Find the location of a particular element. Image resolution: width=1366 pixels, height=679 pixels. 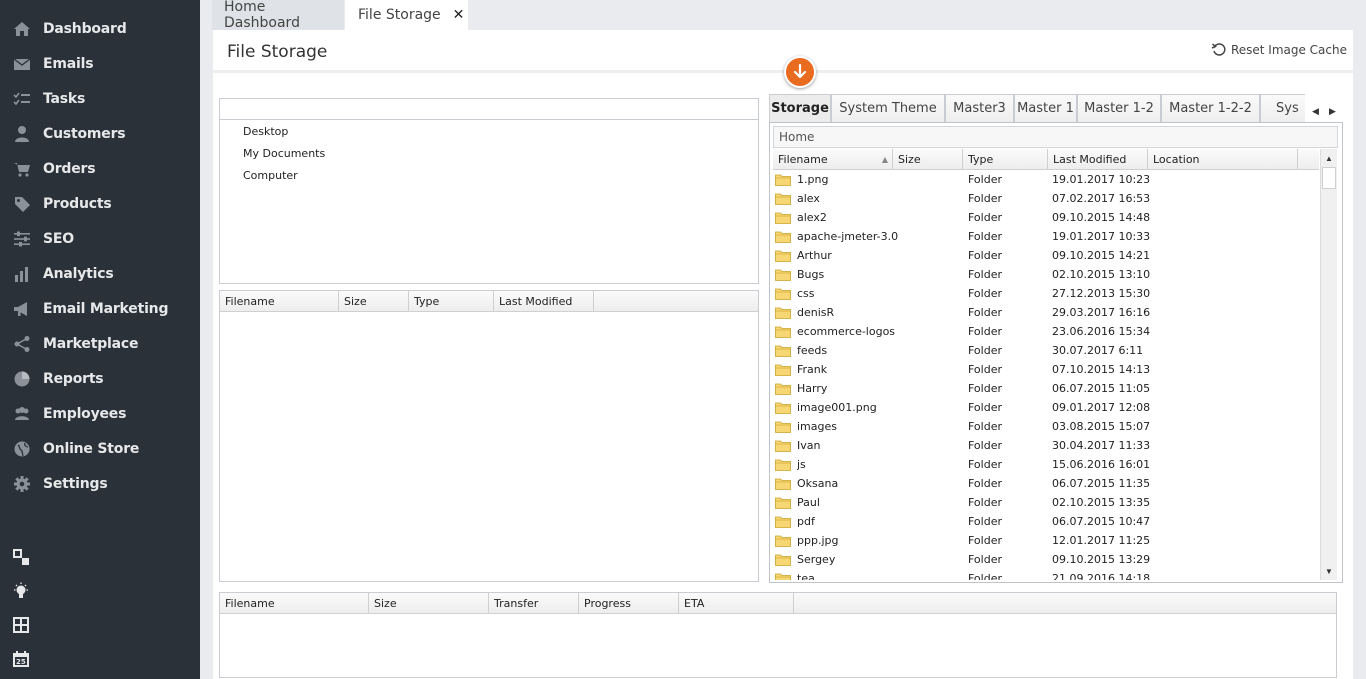

sidebar-item-seo: SEO is located at coordinates (100, 238).